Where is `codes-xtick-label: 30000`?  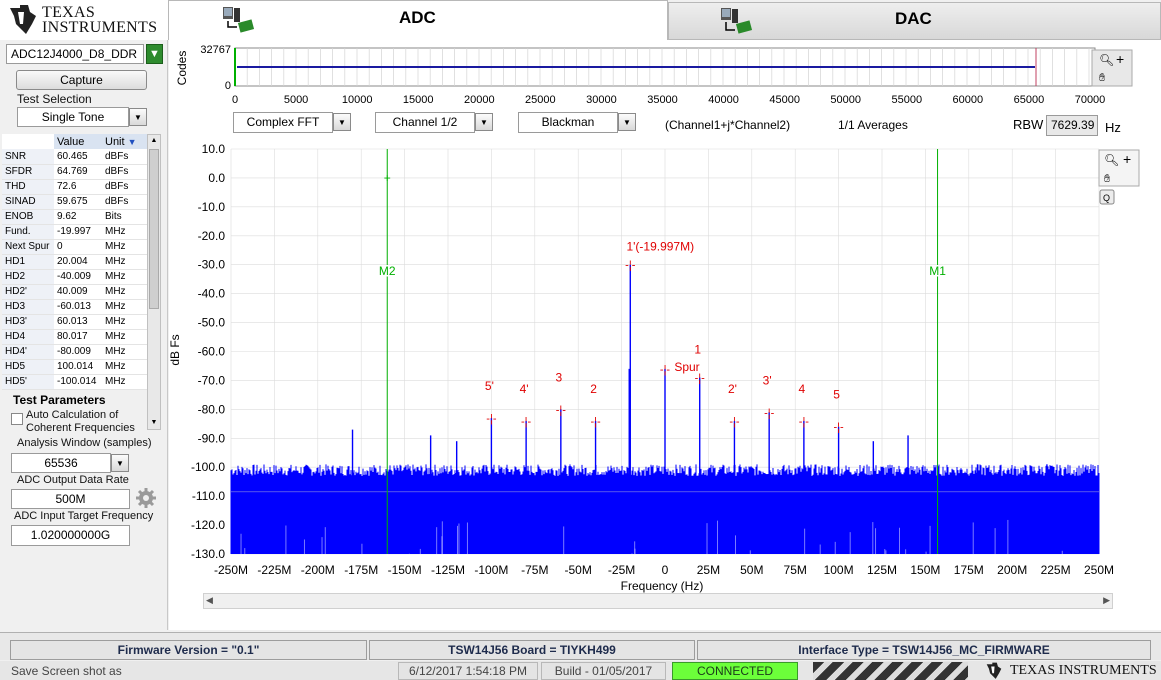
codes-xtick-label: 30000 is located at coordinates (601, 100).